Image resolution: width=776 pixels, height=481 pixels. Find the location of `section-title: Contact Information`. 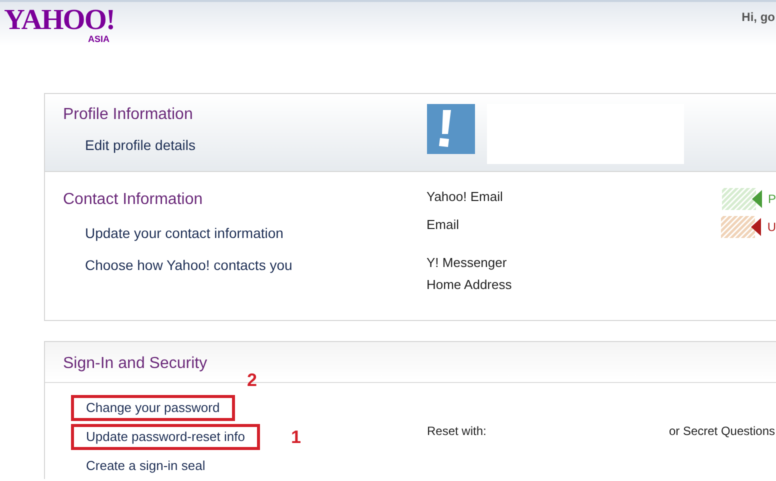

section-title: Contact Information is located at coordinates (133, 200).